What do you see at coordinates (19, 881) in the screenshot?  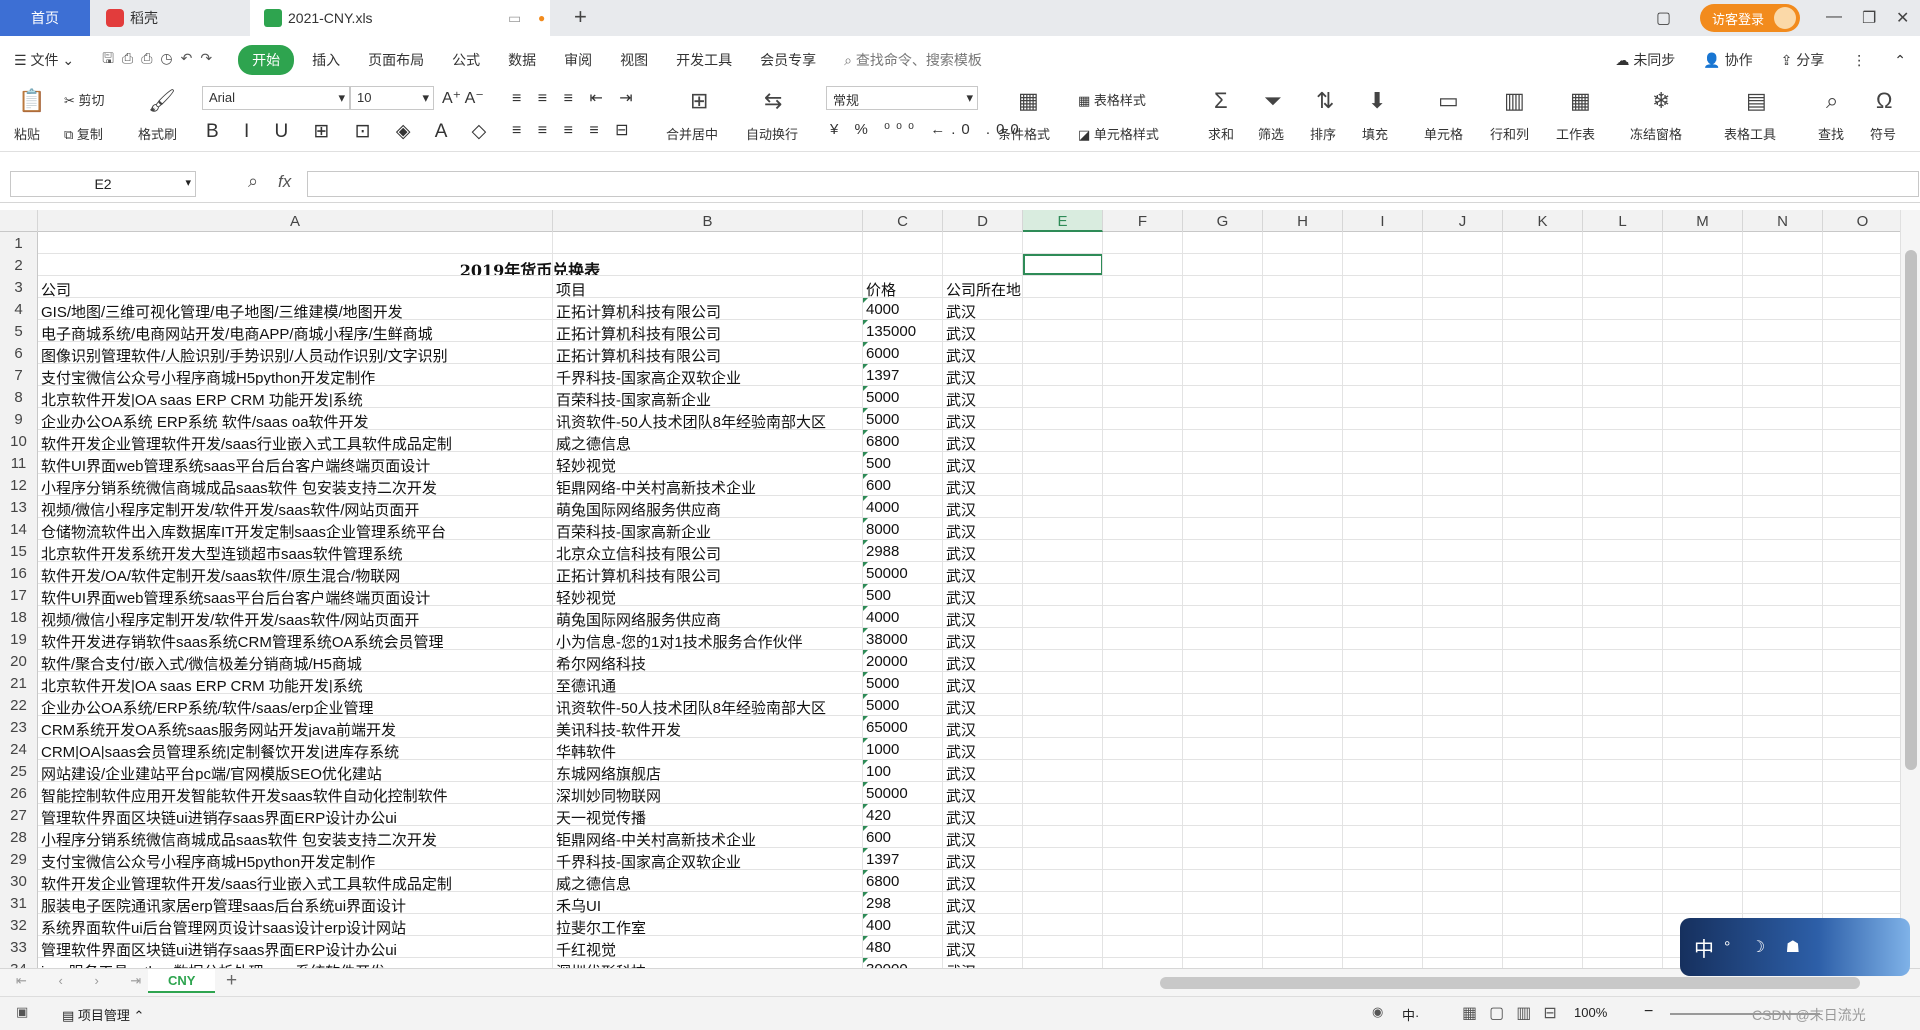 I see `row-header: 30` at bounding box center [19, 881].